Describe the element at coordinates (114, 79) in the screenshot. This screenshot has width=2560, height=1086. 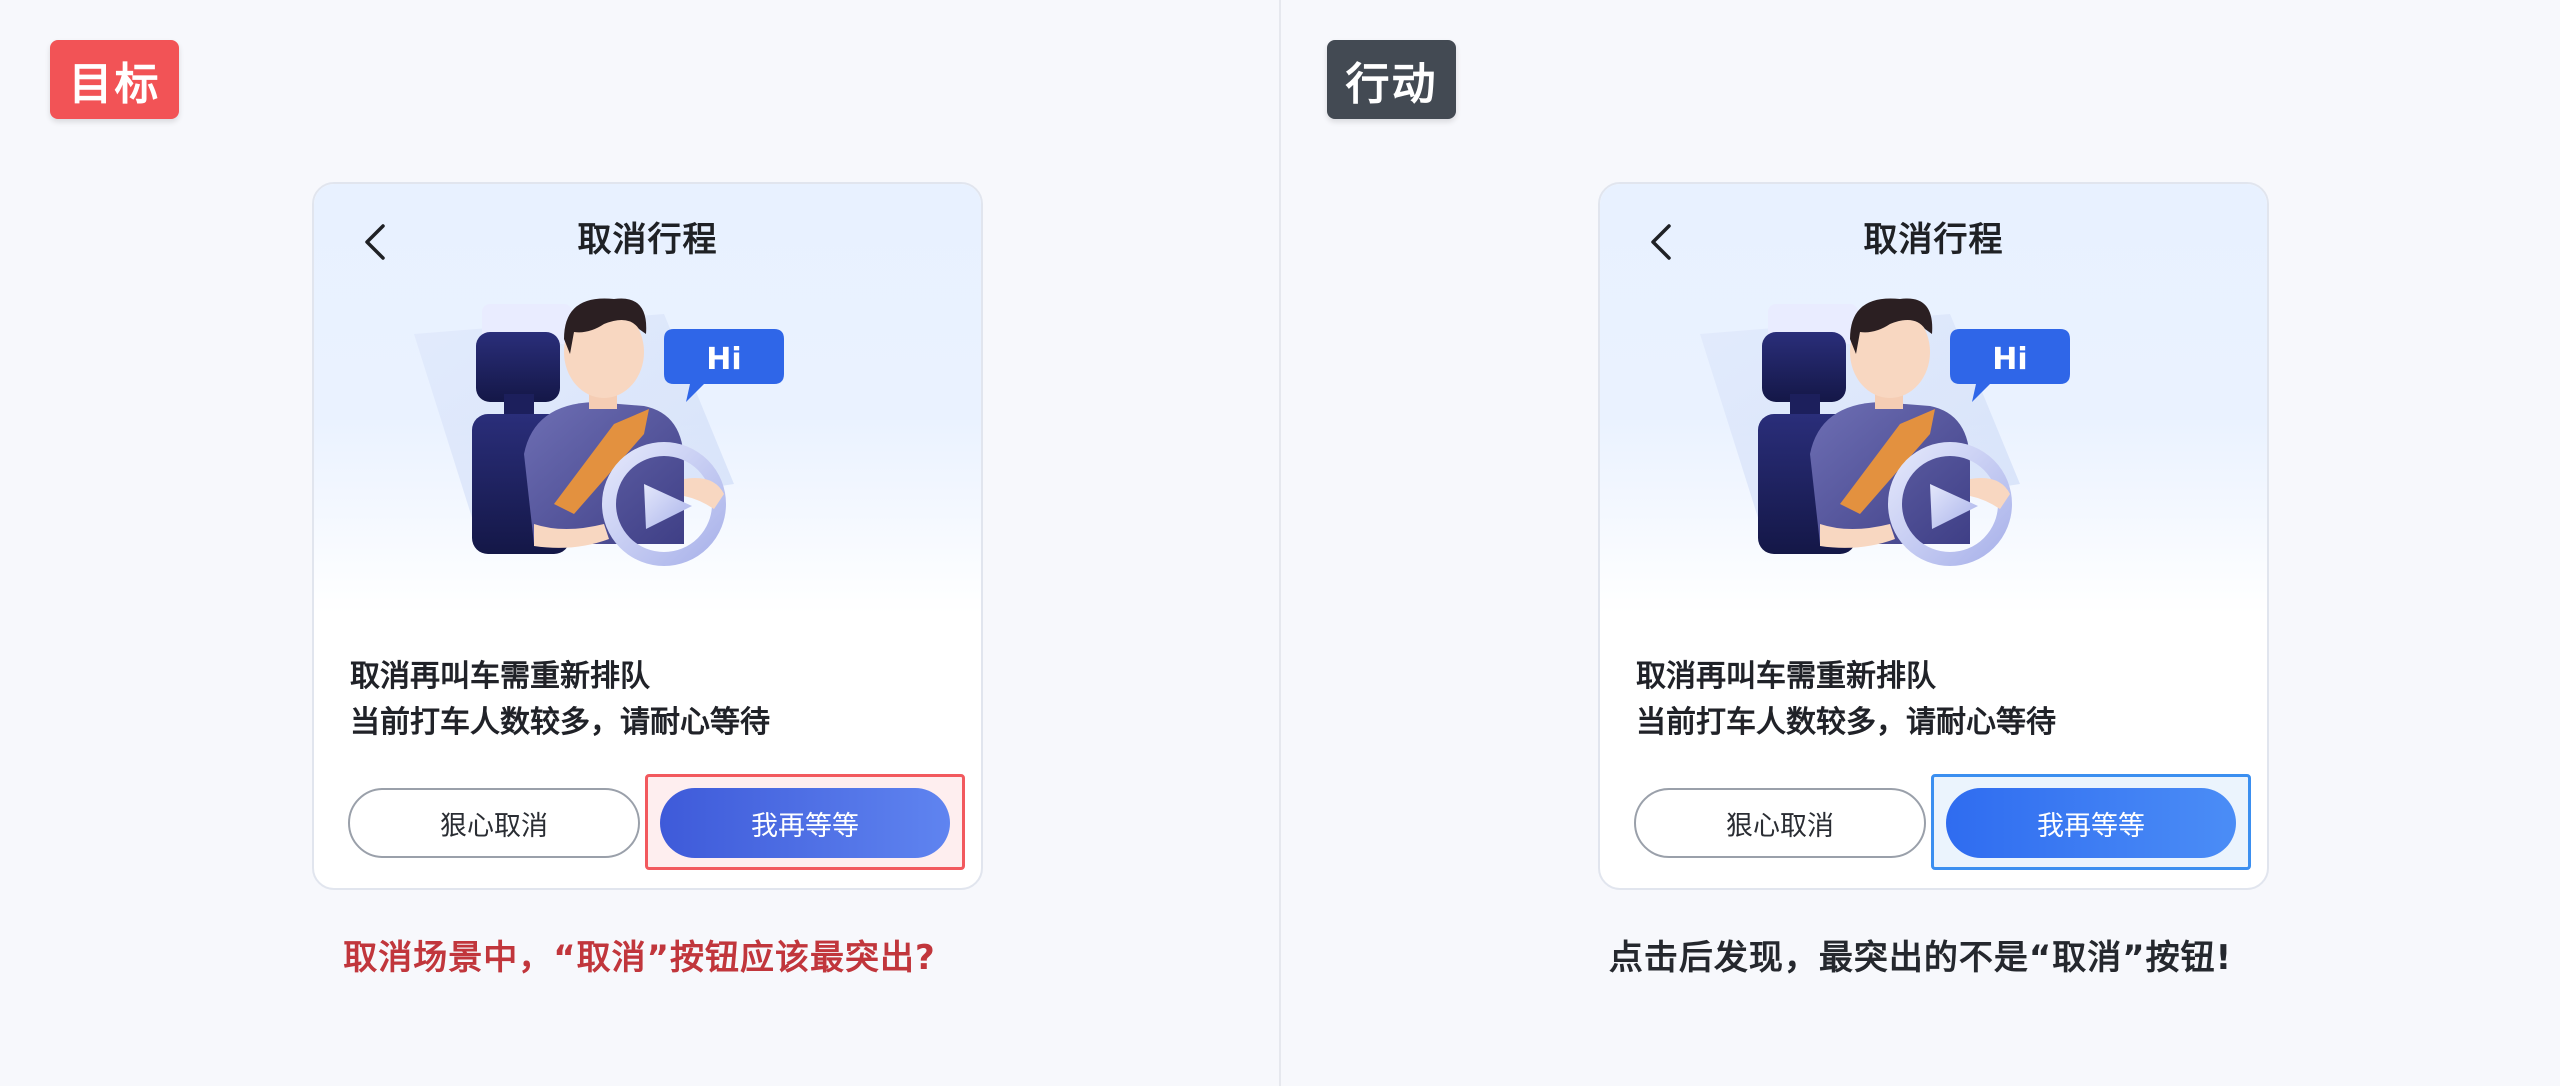
I see `goal-tag: 目标` at that location.